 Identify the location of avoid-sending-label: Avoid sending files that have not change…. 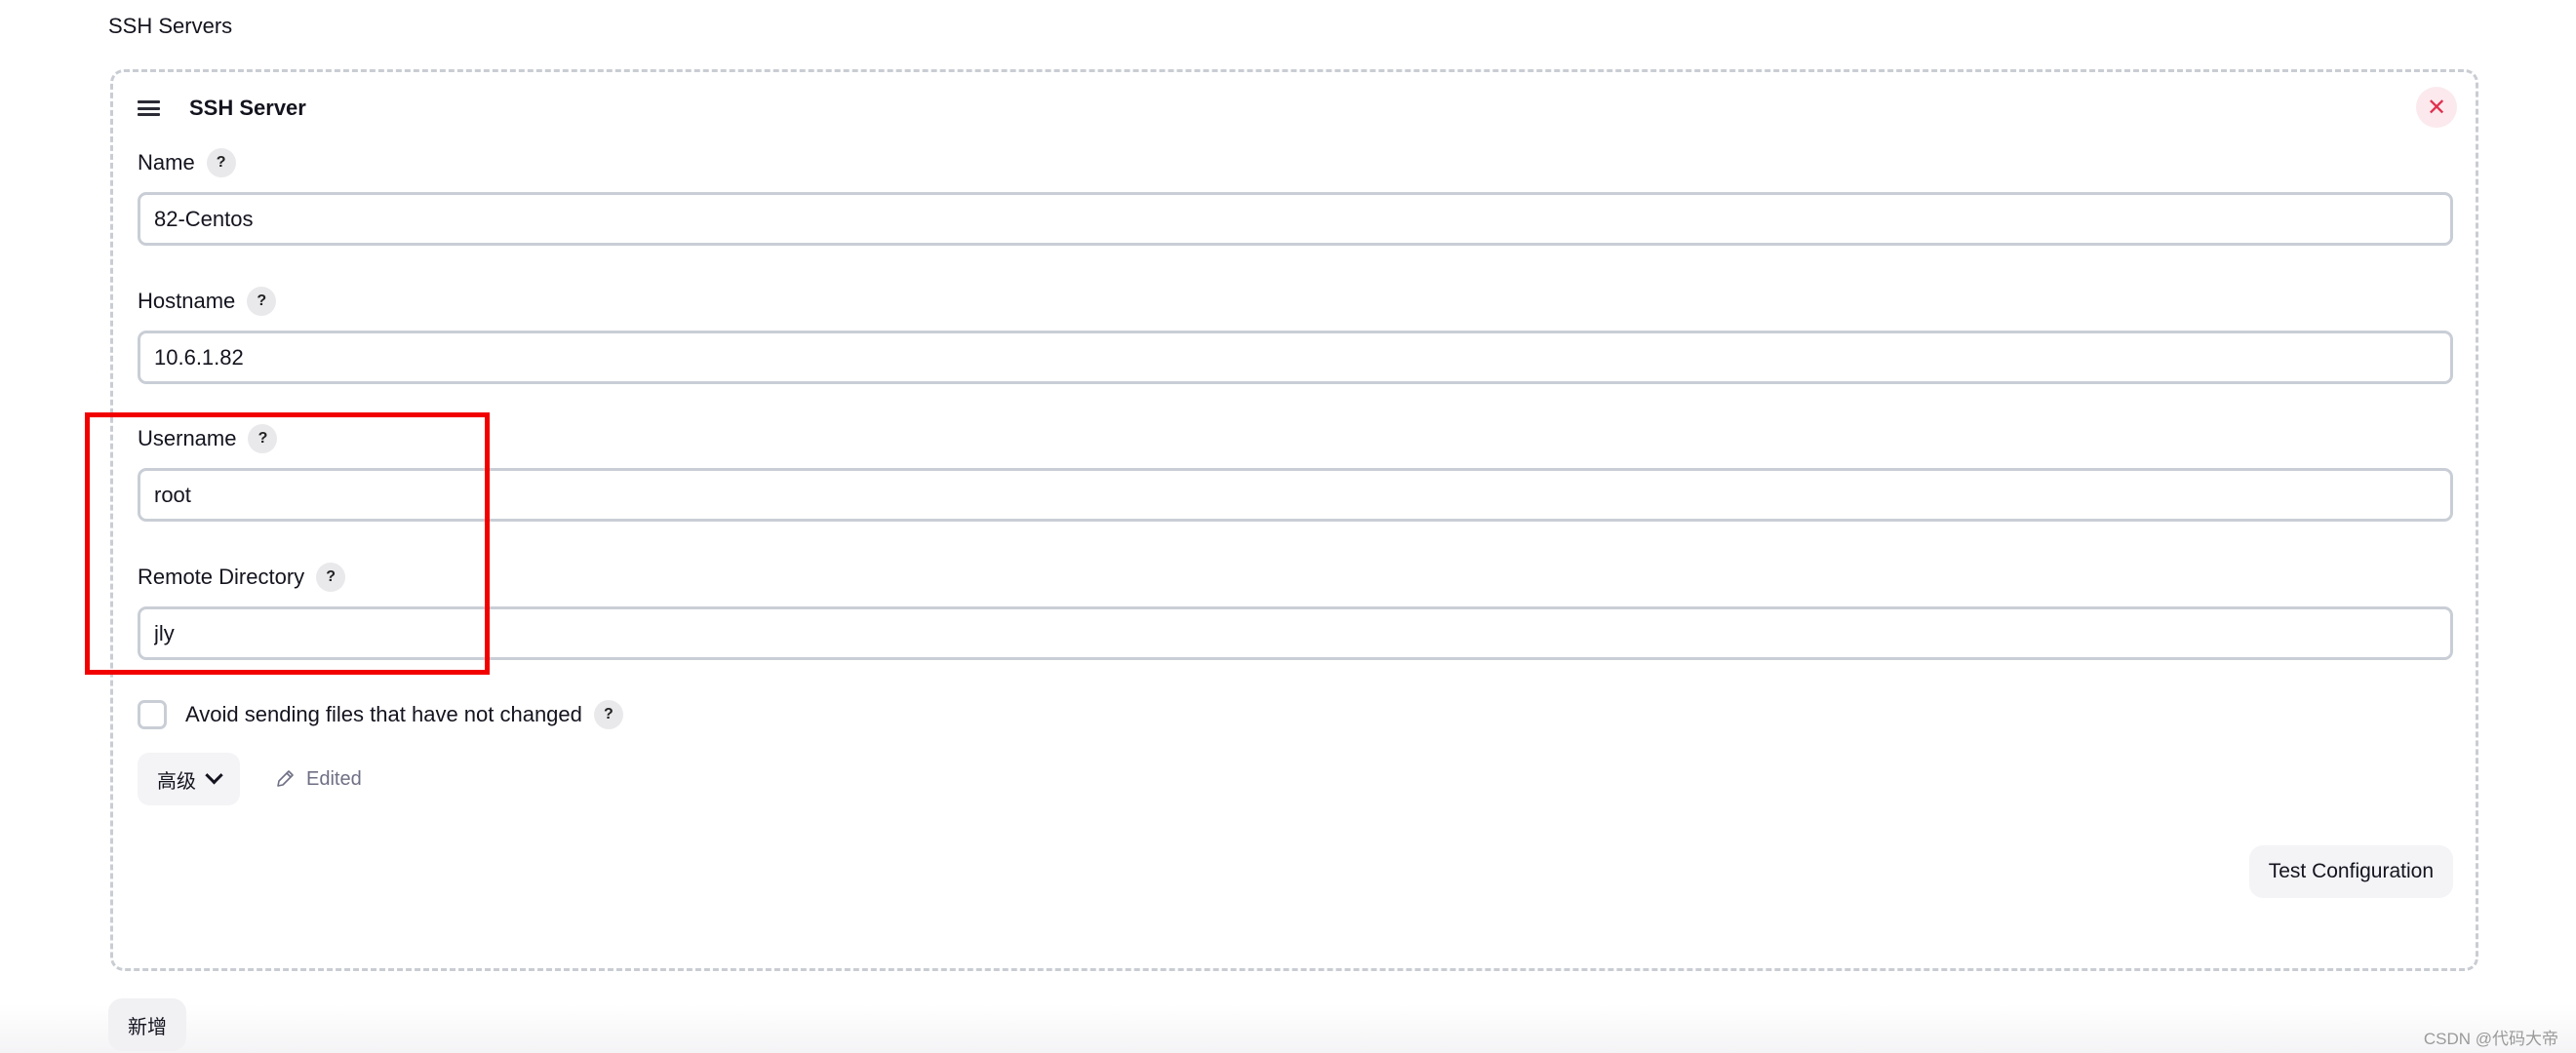
(383, 714).